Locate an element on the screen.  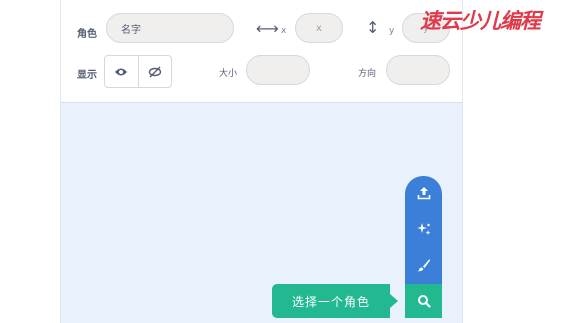
x-label: x is located at coordinates (284, 31).